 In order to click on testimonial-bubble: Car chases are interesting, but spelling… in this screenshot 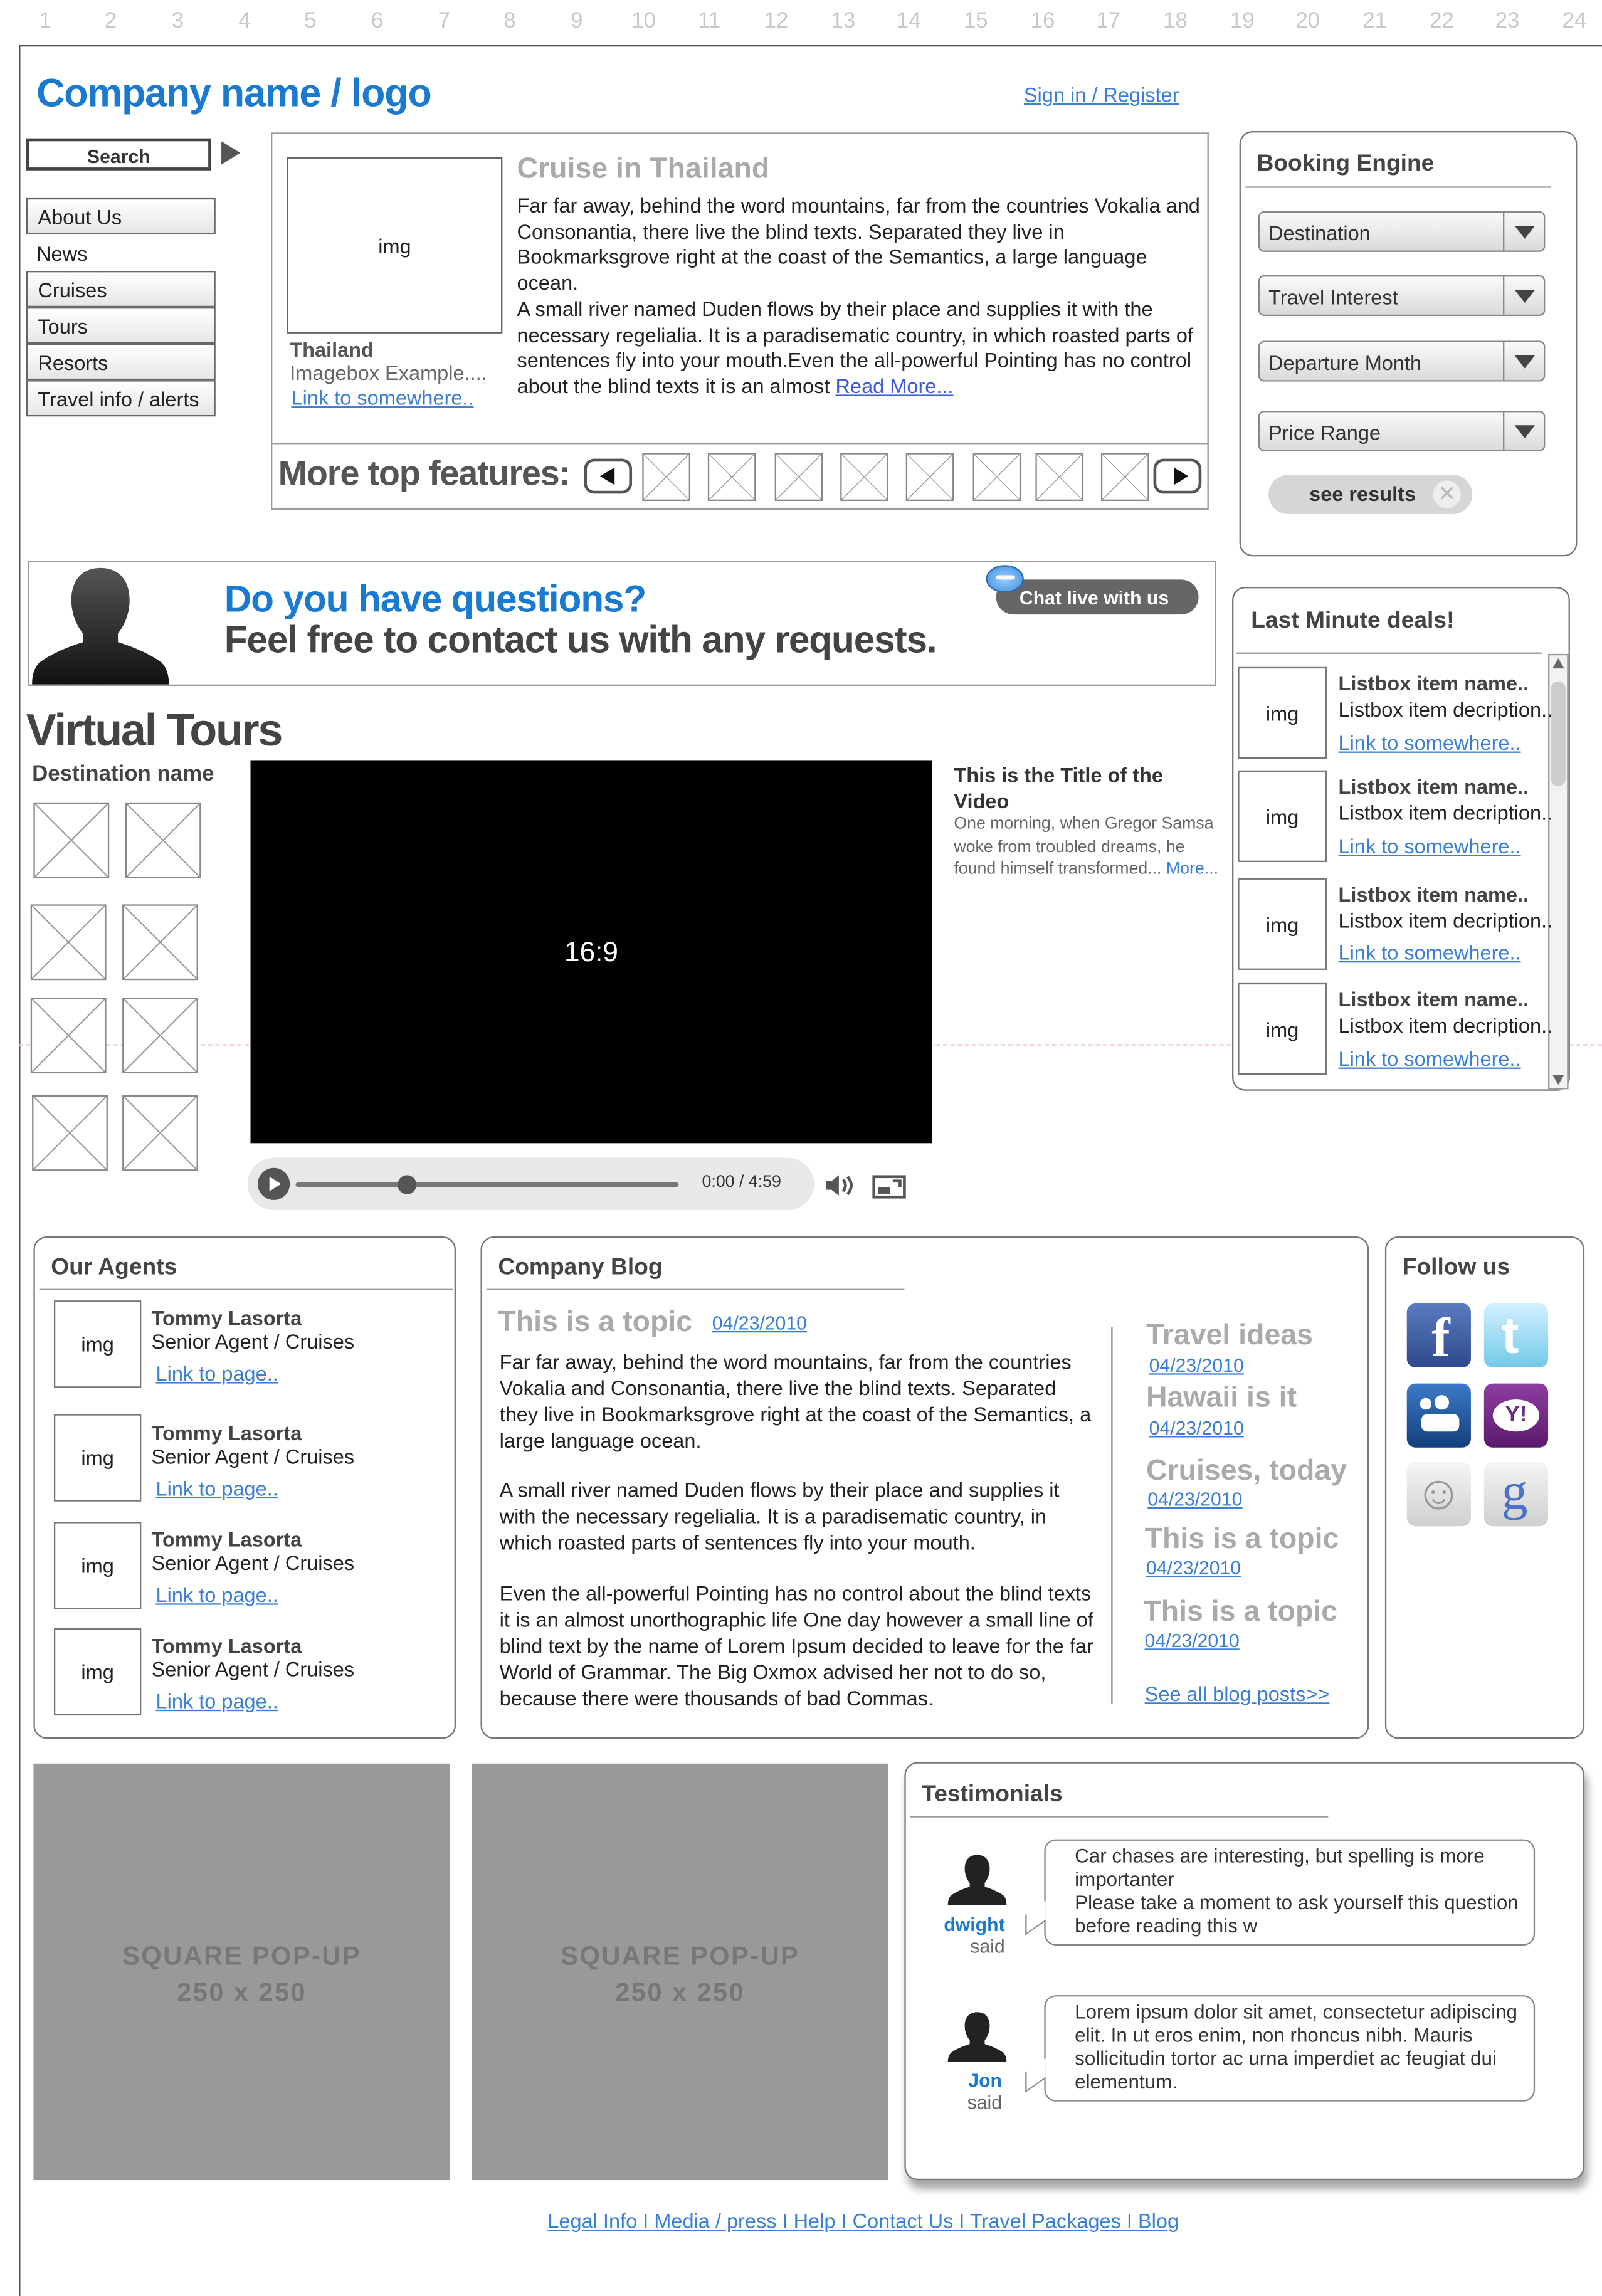, I will do `click(1290, 1892)`.